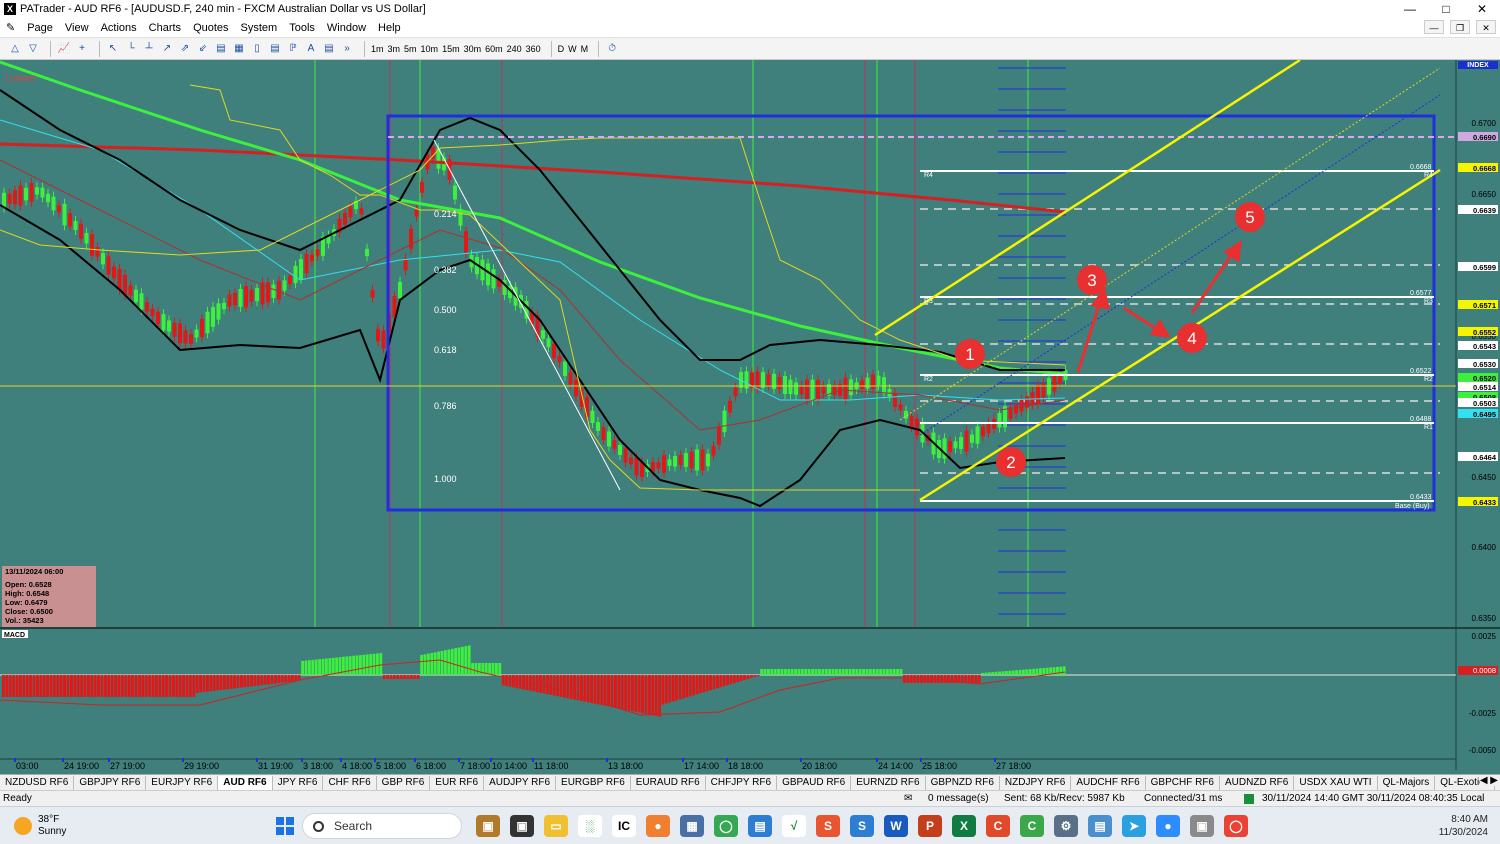 The height and width of the screenshot is (844, 1500). Describe the element at coordinates (1446, 9) in the screenshot. I see `maximize-button: □` at that location.